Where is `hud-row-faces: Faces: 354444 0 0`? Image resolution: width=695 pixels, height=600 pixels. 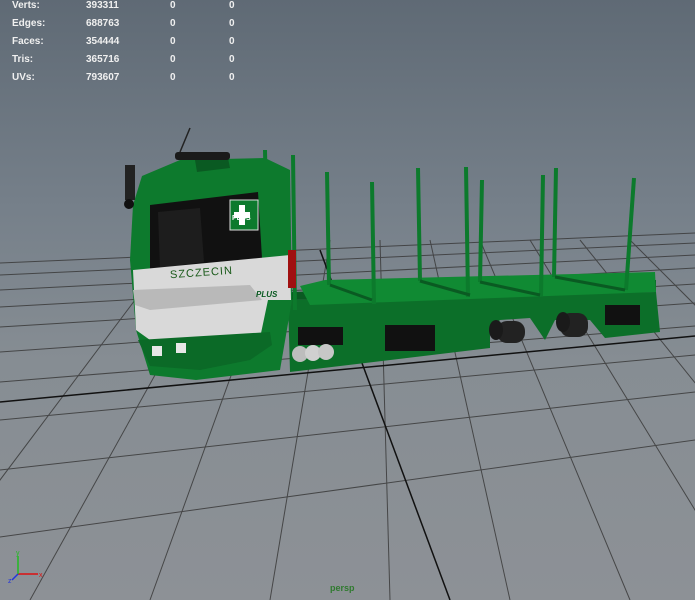 hud-row-faces: Faces: 354444 0 0 is located at coordinates (123, 41).